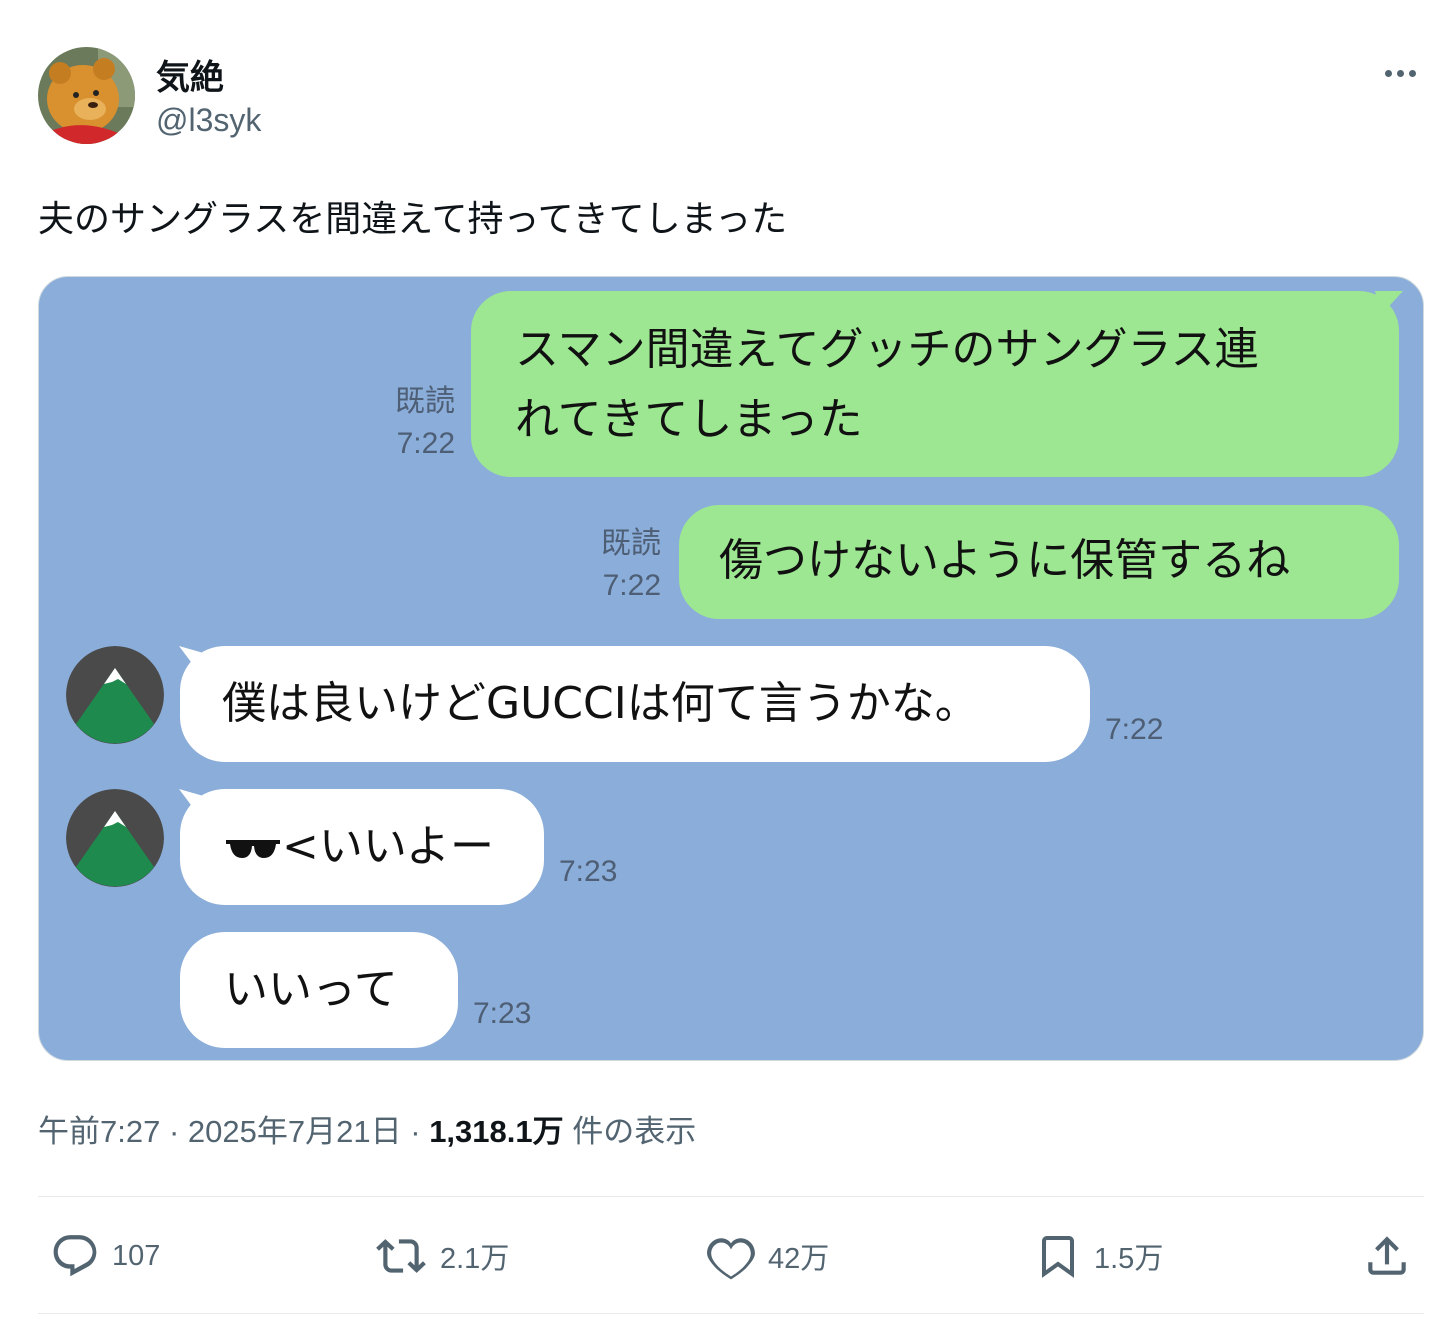 The height and width of the screenshot is (1319, 1440). Describe the element at coordinates (475, 1259) in the screenshot. I see `repost-count: 2.1万` at that location.